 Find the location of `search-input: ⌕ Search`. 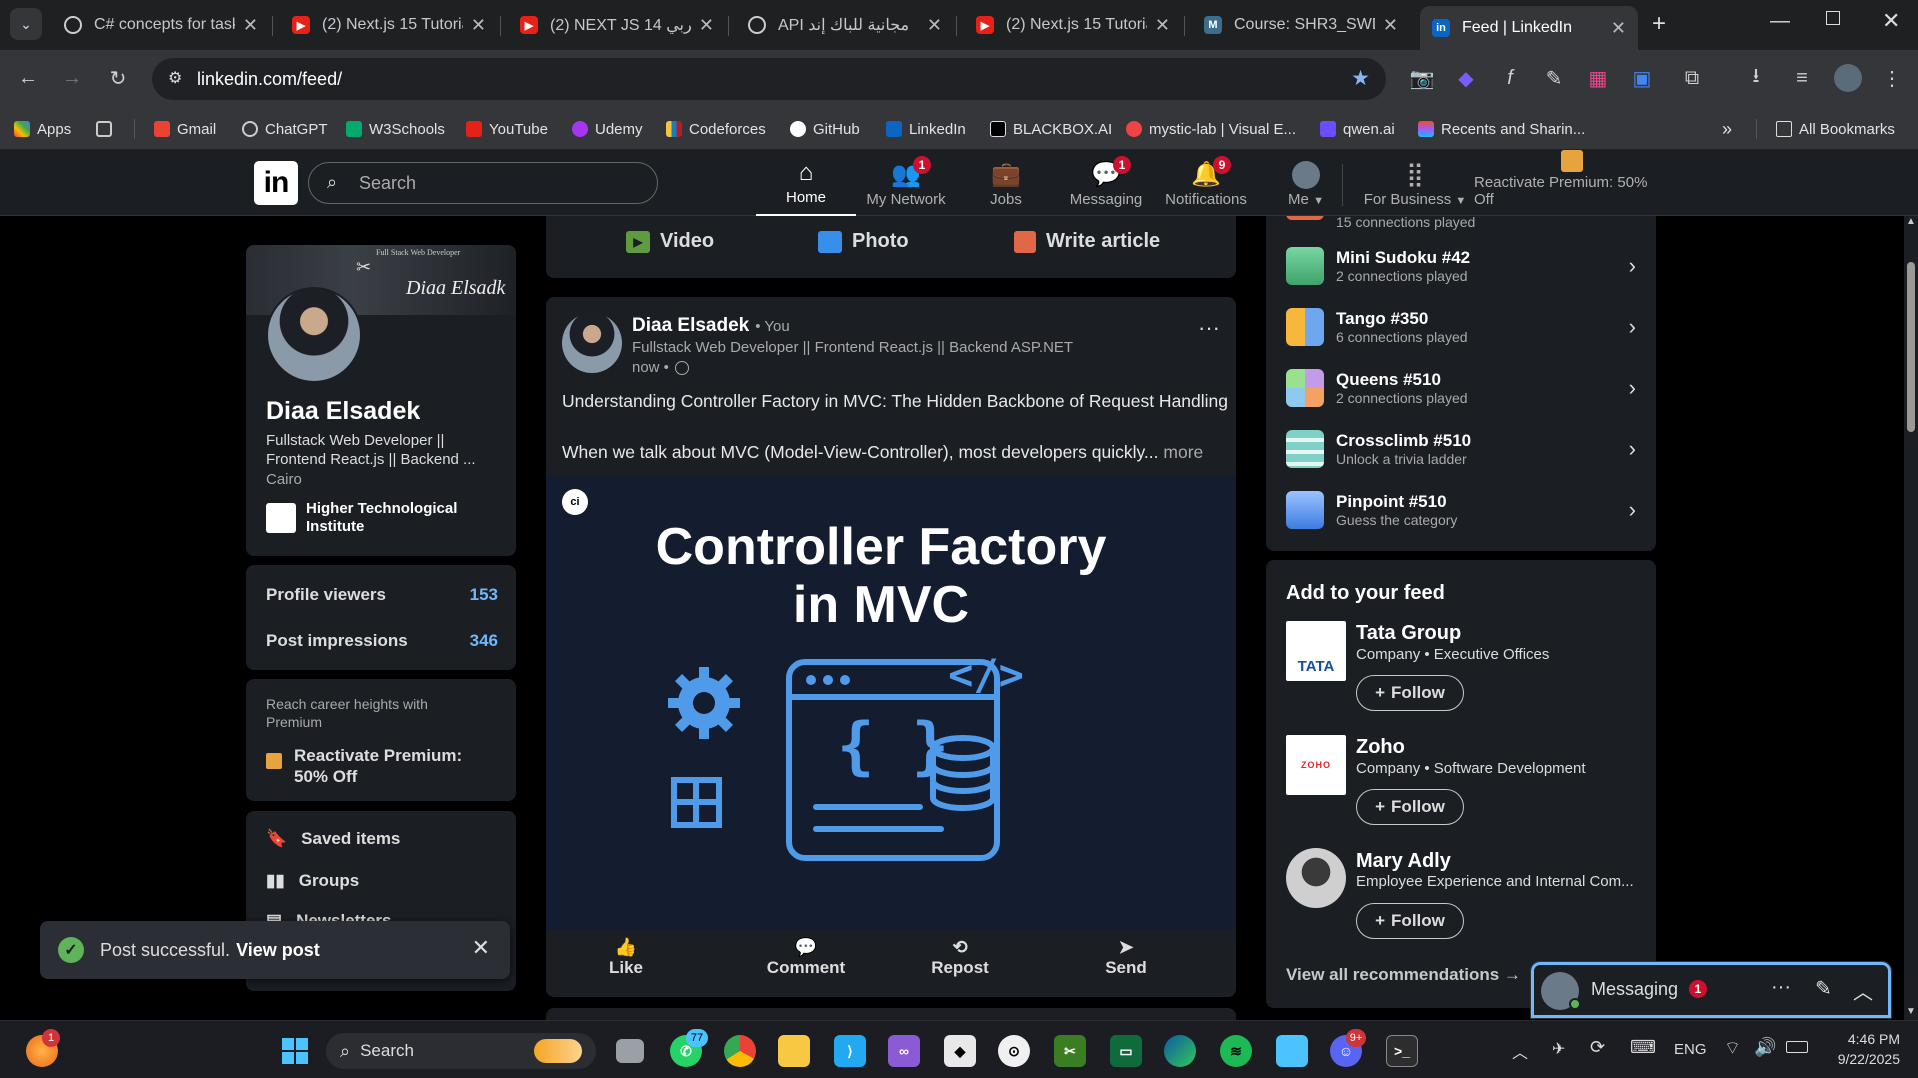

search-input: ⌕ Search is located at coordinates (483, 183).